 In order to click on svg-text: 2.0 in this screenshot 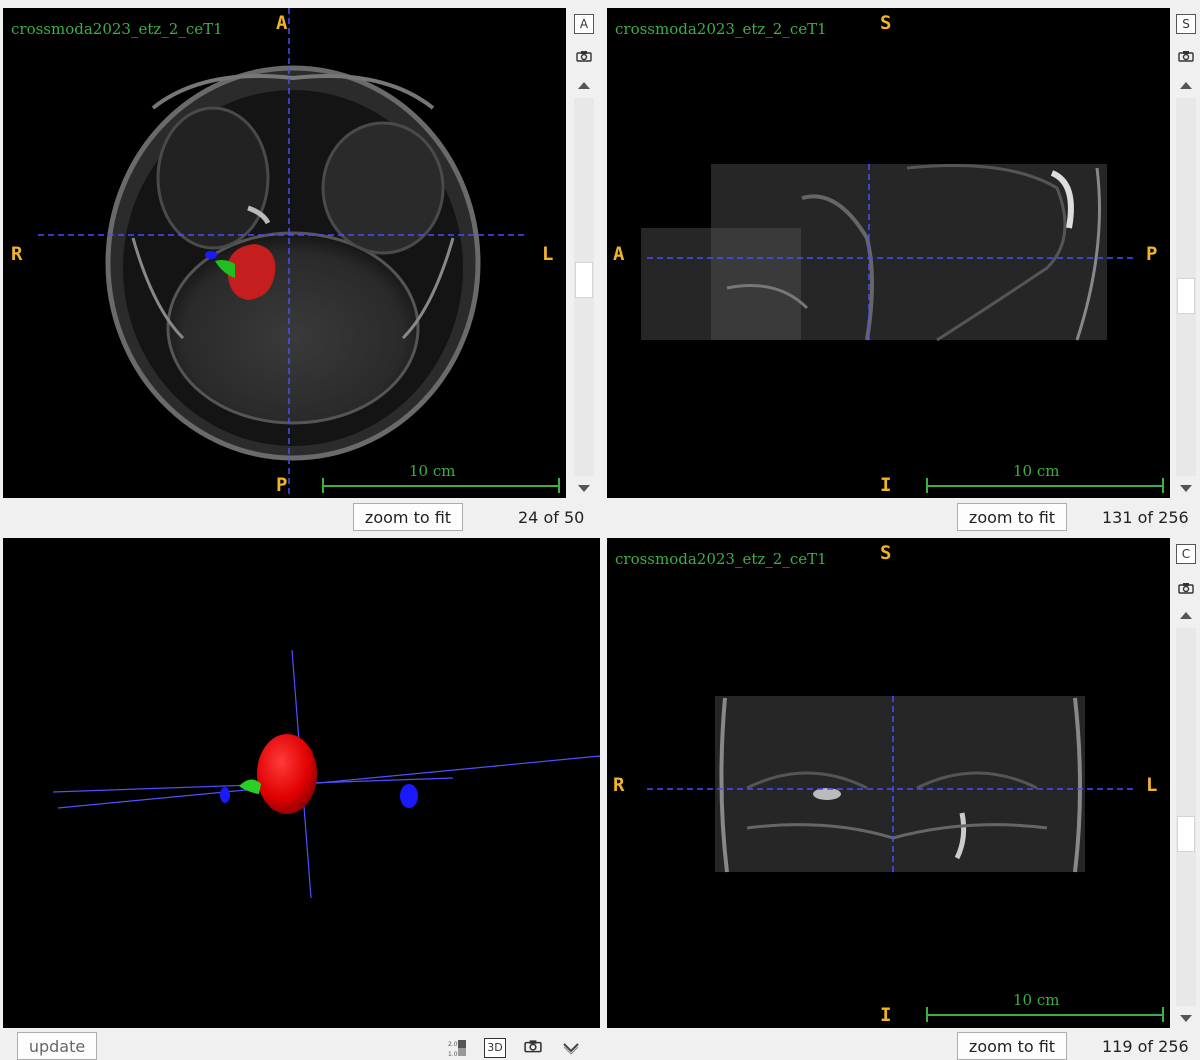, I will do `click(453, 1044)`.